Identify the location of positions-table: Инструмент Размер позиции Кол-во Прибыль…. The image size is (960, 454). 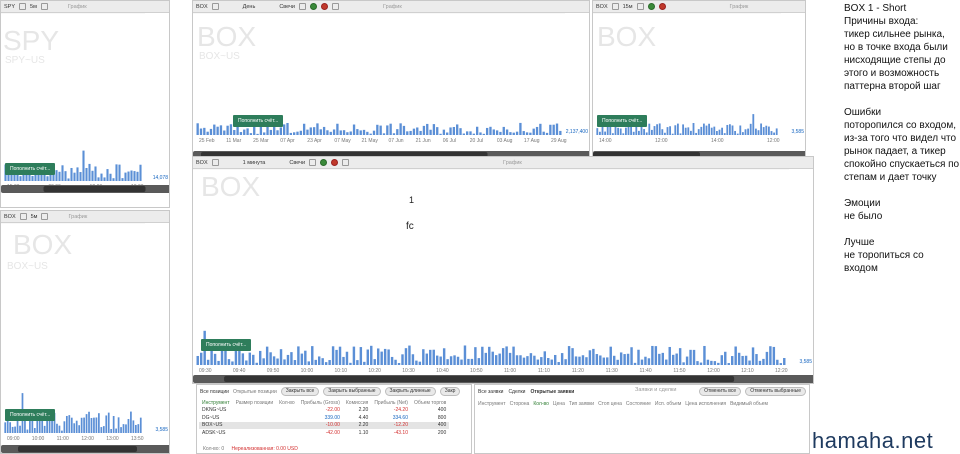
(324, 418).